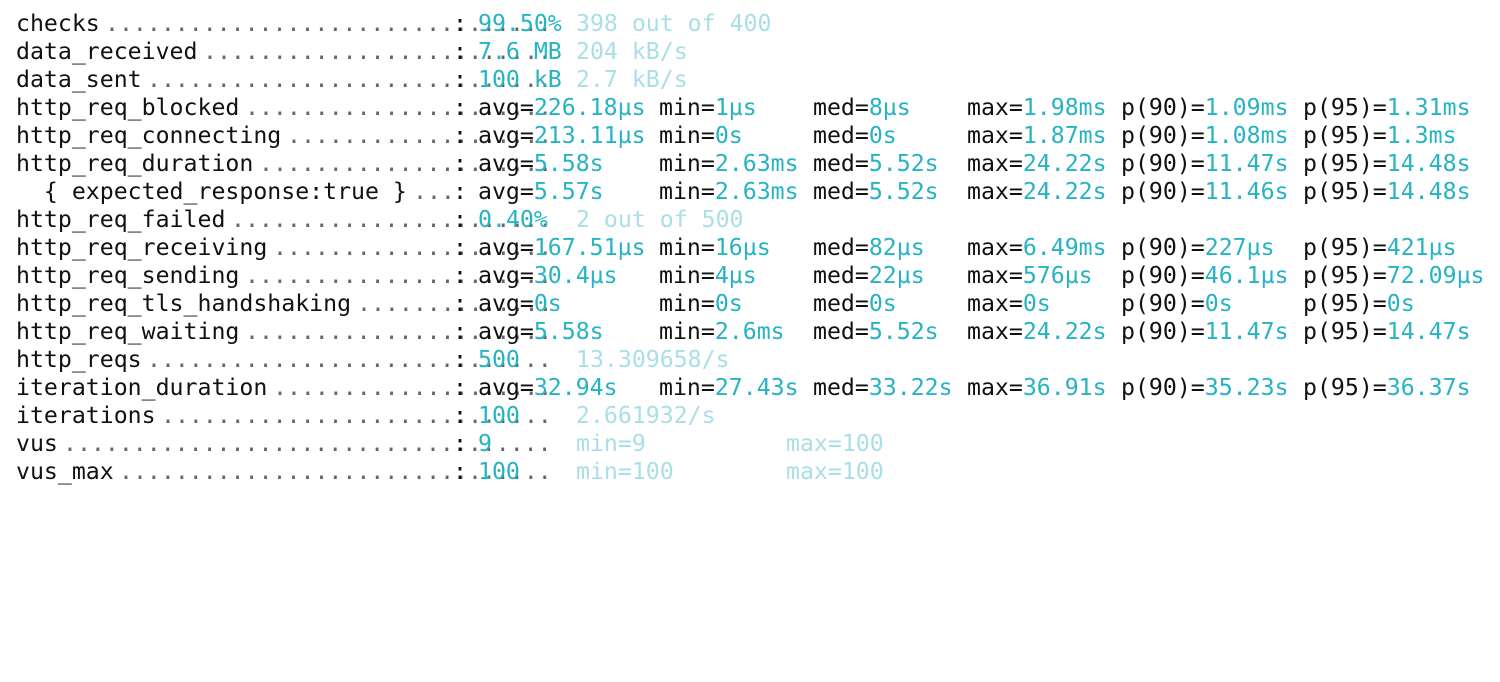 This screenshot has width=1500, height=682. What do you see at coordinates (499, 359) in the screenshot?
I see `metric-value: 500` at bounding box center [499, 359].